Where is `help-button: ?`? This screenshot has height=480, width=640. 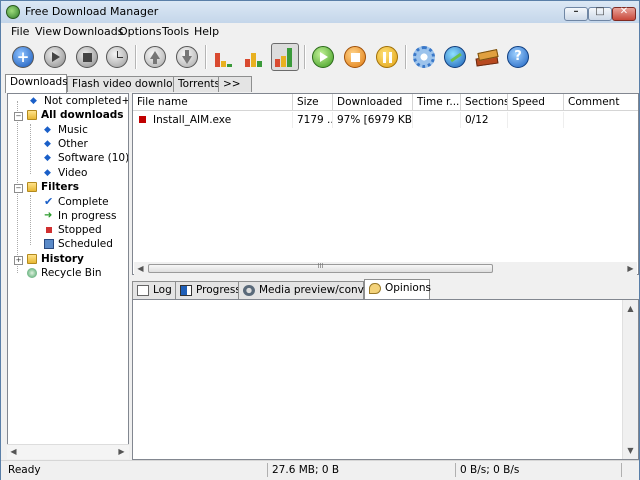
help-button: ? is located at coordinates (518, 57).